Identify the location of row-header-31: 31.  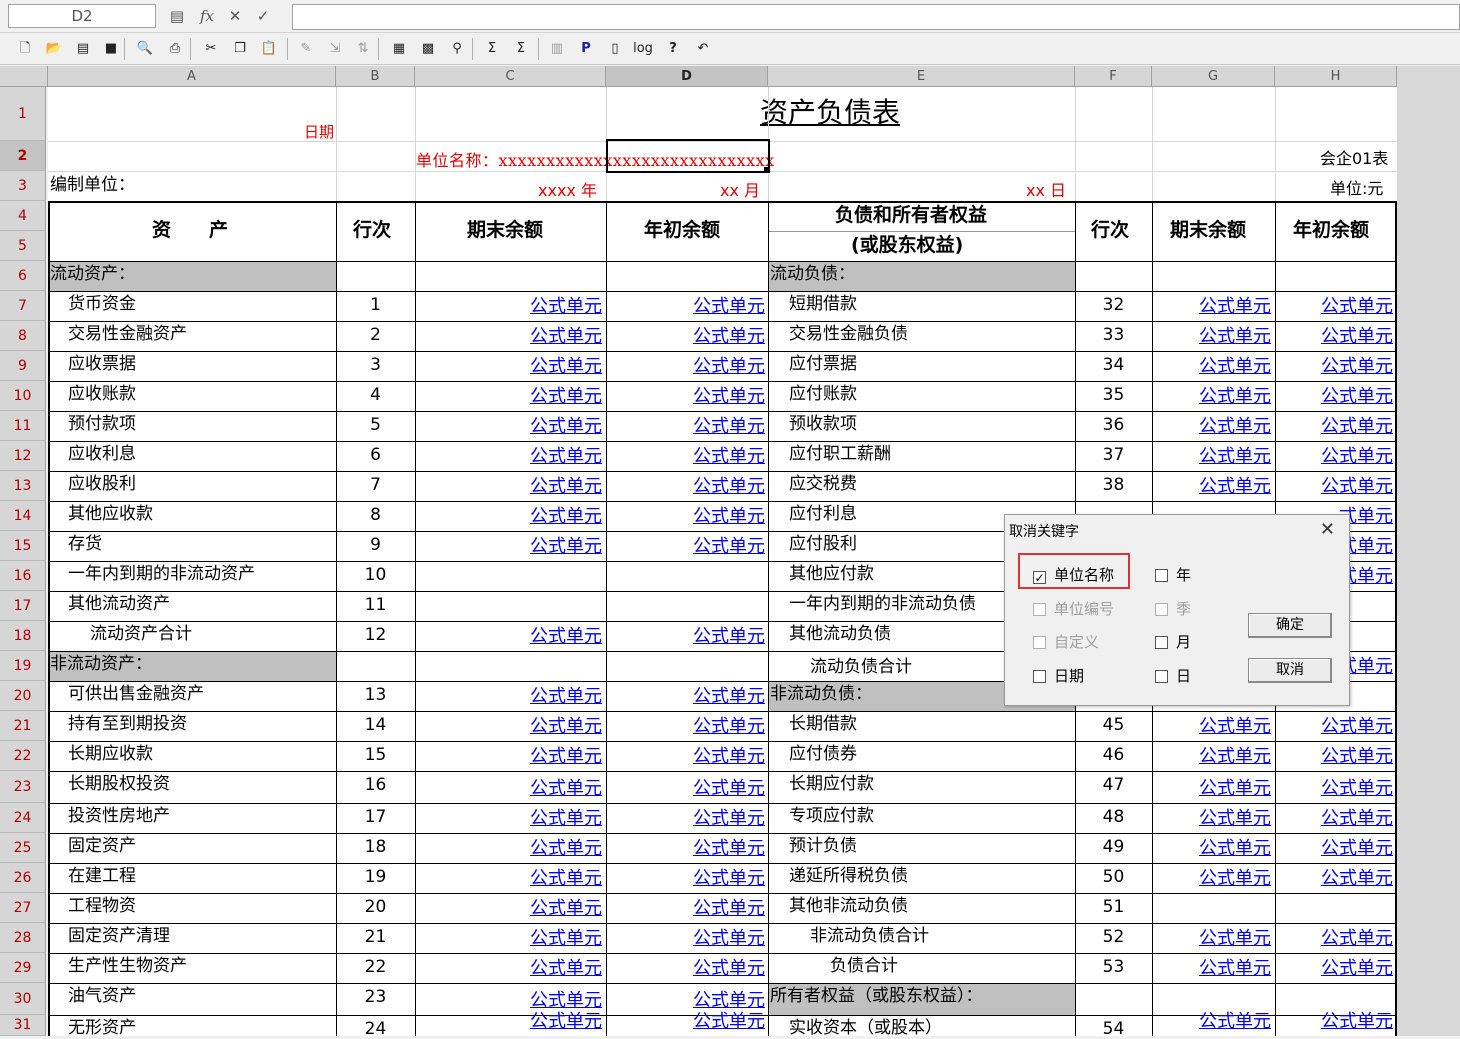
(23, 1025).